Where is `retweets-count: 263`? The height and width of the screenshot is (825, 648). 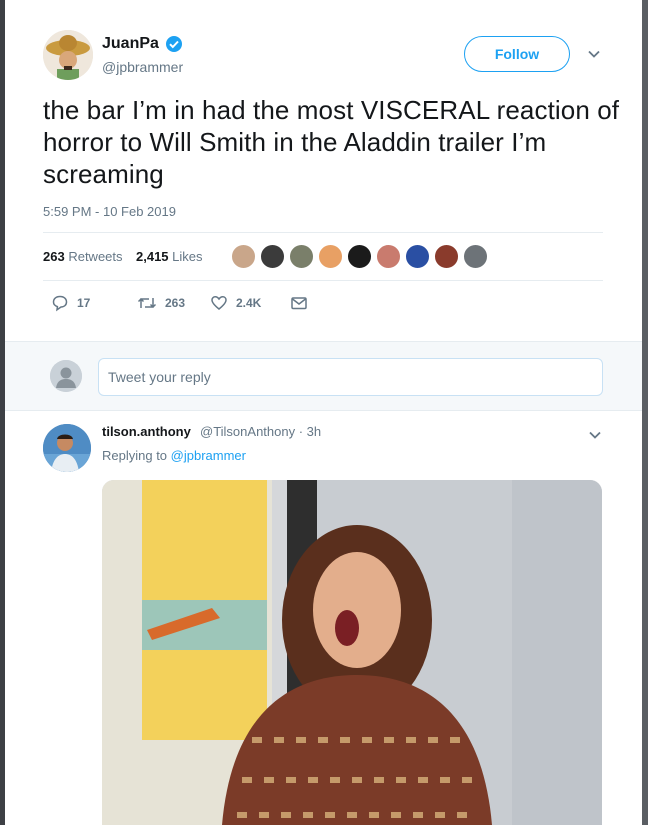
retweets-count: 263 is located at coordinates (54, 256).